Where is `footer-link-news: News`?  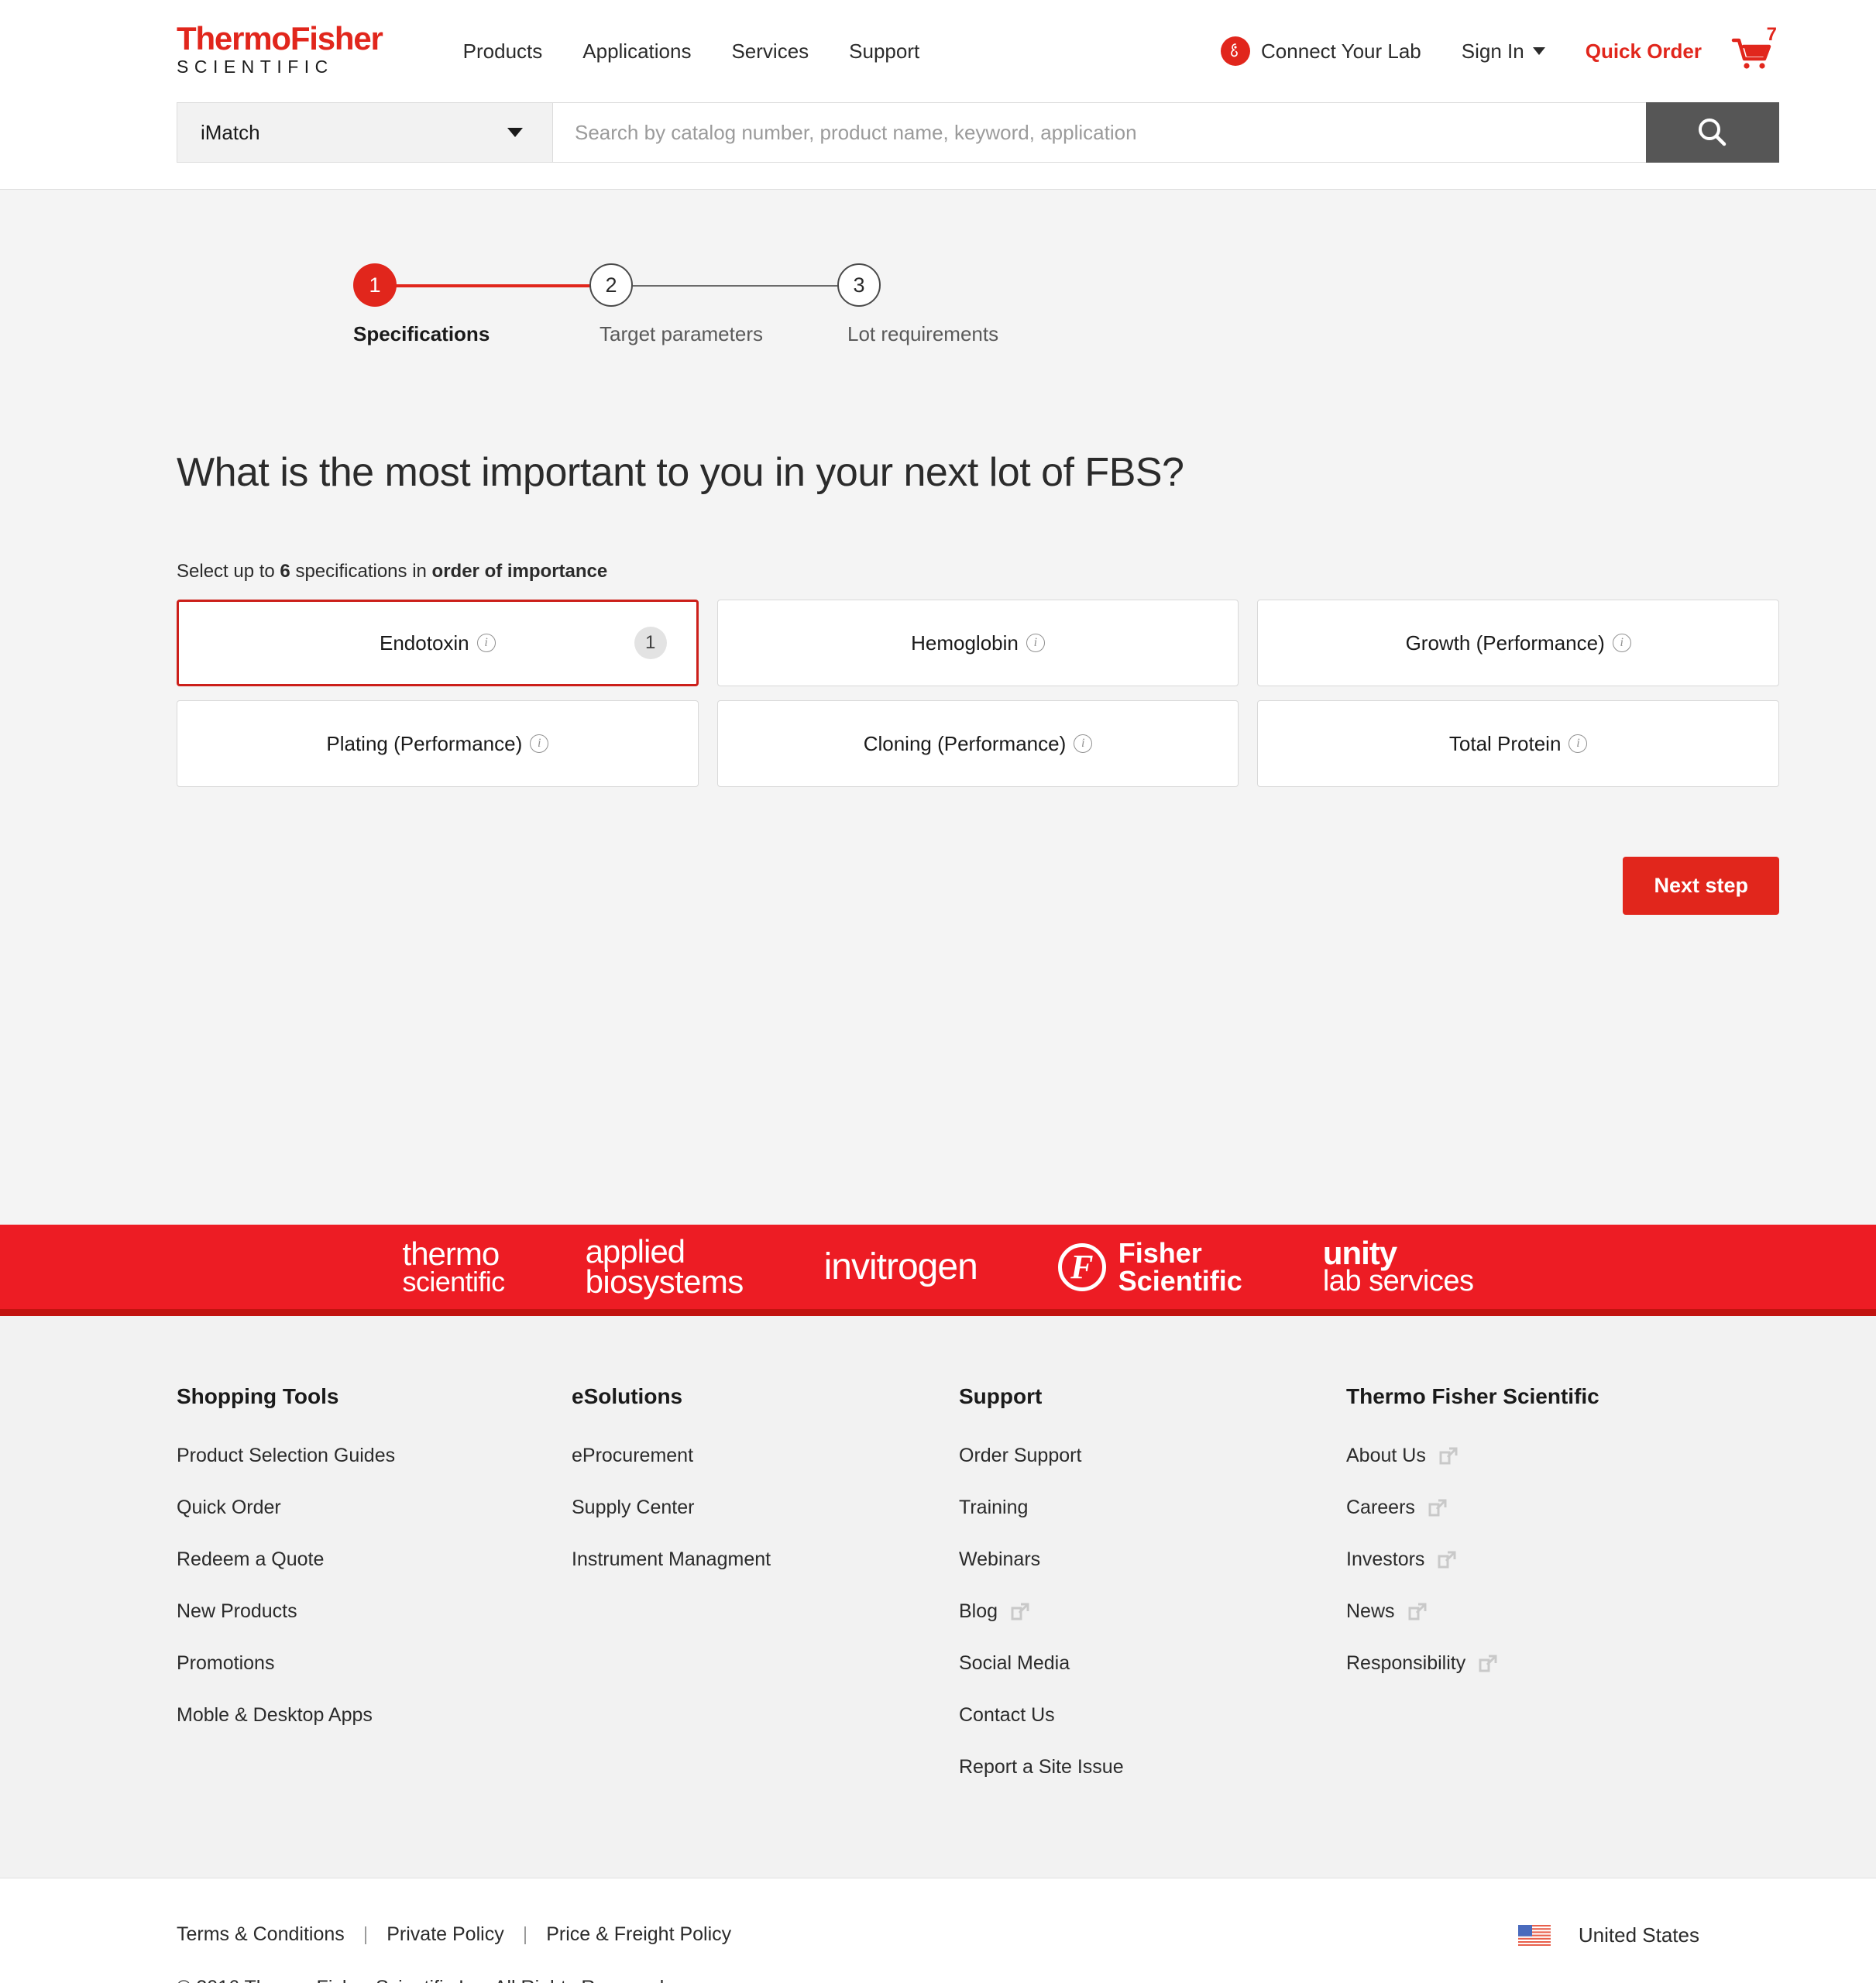
footer-link-news: News is located at coordinates (1522, 1612).